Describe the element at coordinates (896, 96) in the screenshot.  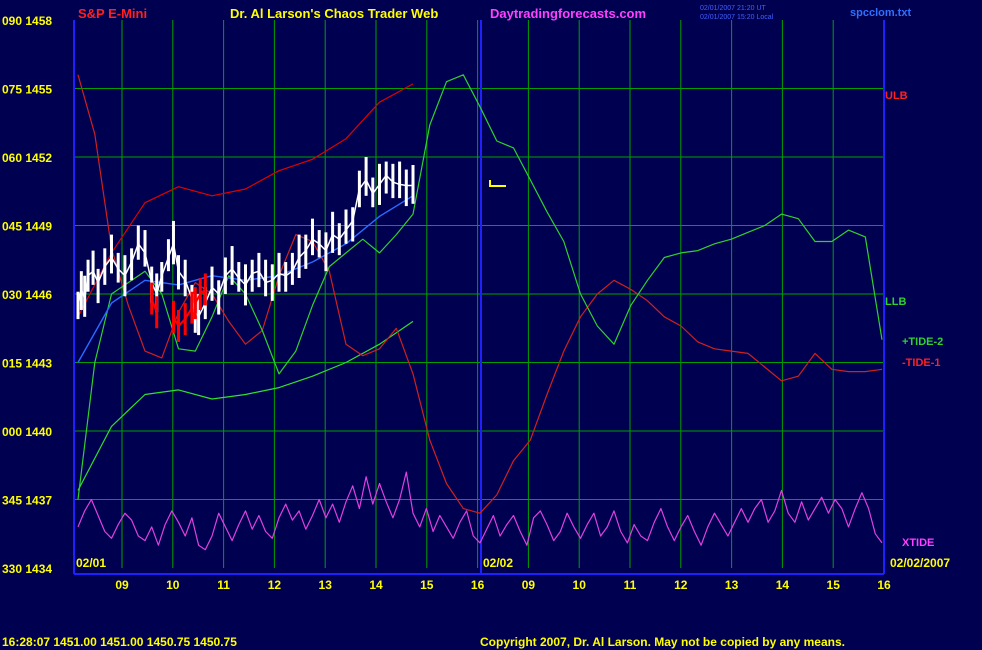
I see `series-label: ULB` at that location.